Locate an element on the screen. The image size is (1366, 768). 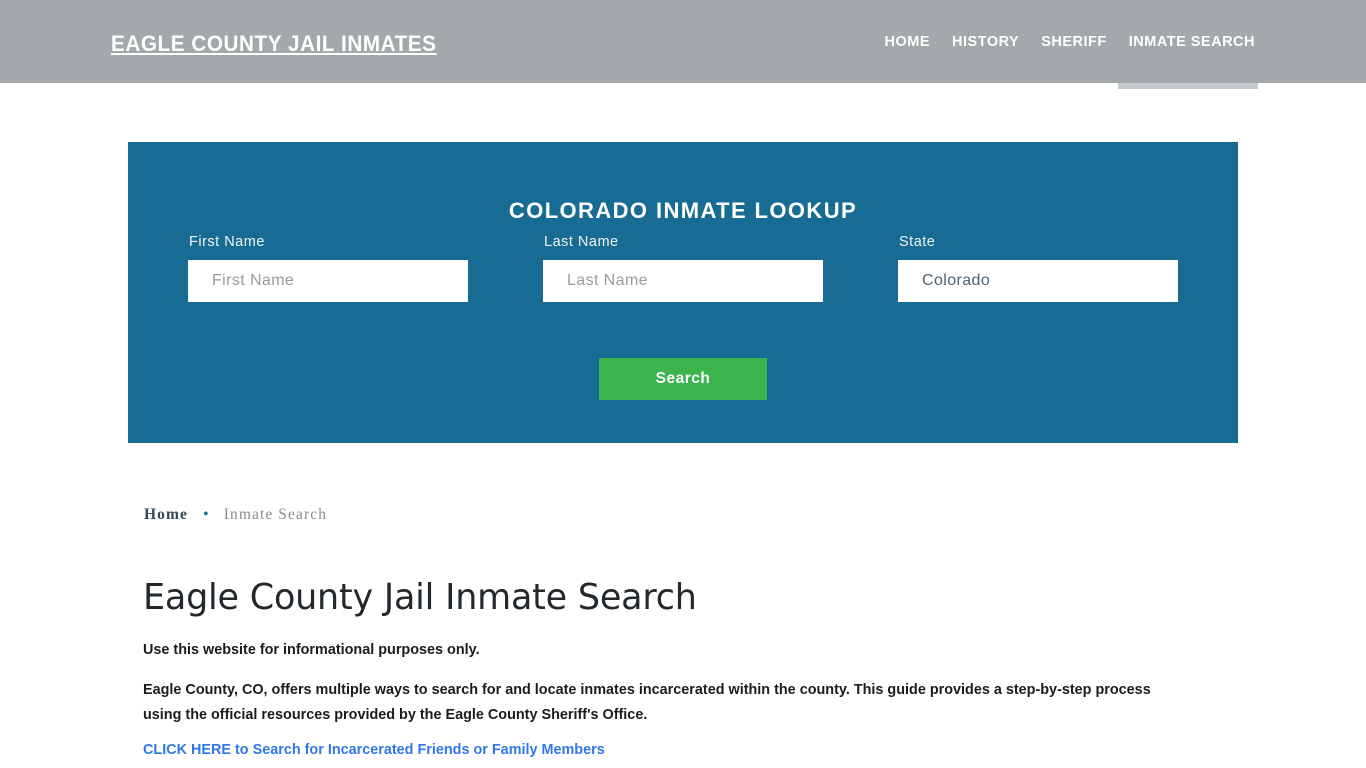
site-brand-logo: EAGLE COUNTY JAIL INMATES is located at coordinates (273, 44).